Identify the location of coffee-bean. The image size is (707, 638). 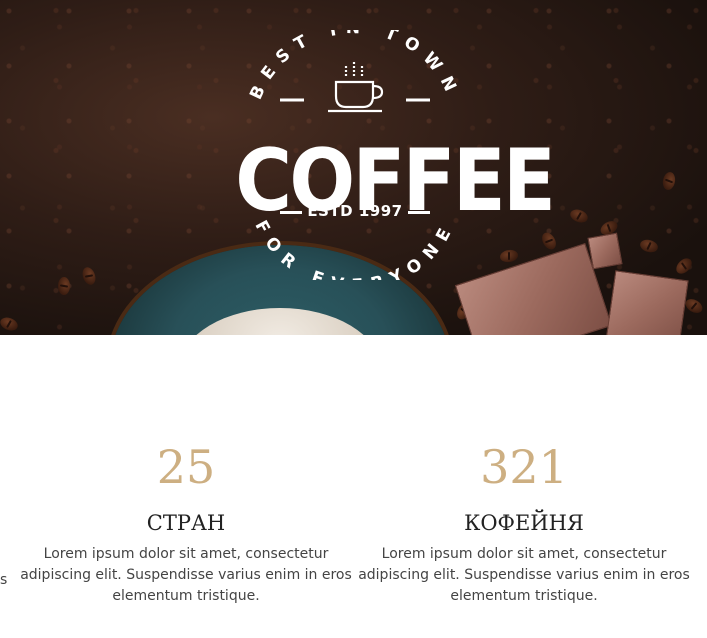
(64, 286).